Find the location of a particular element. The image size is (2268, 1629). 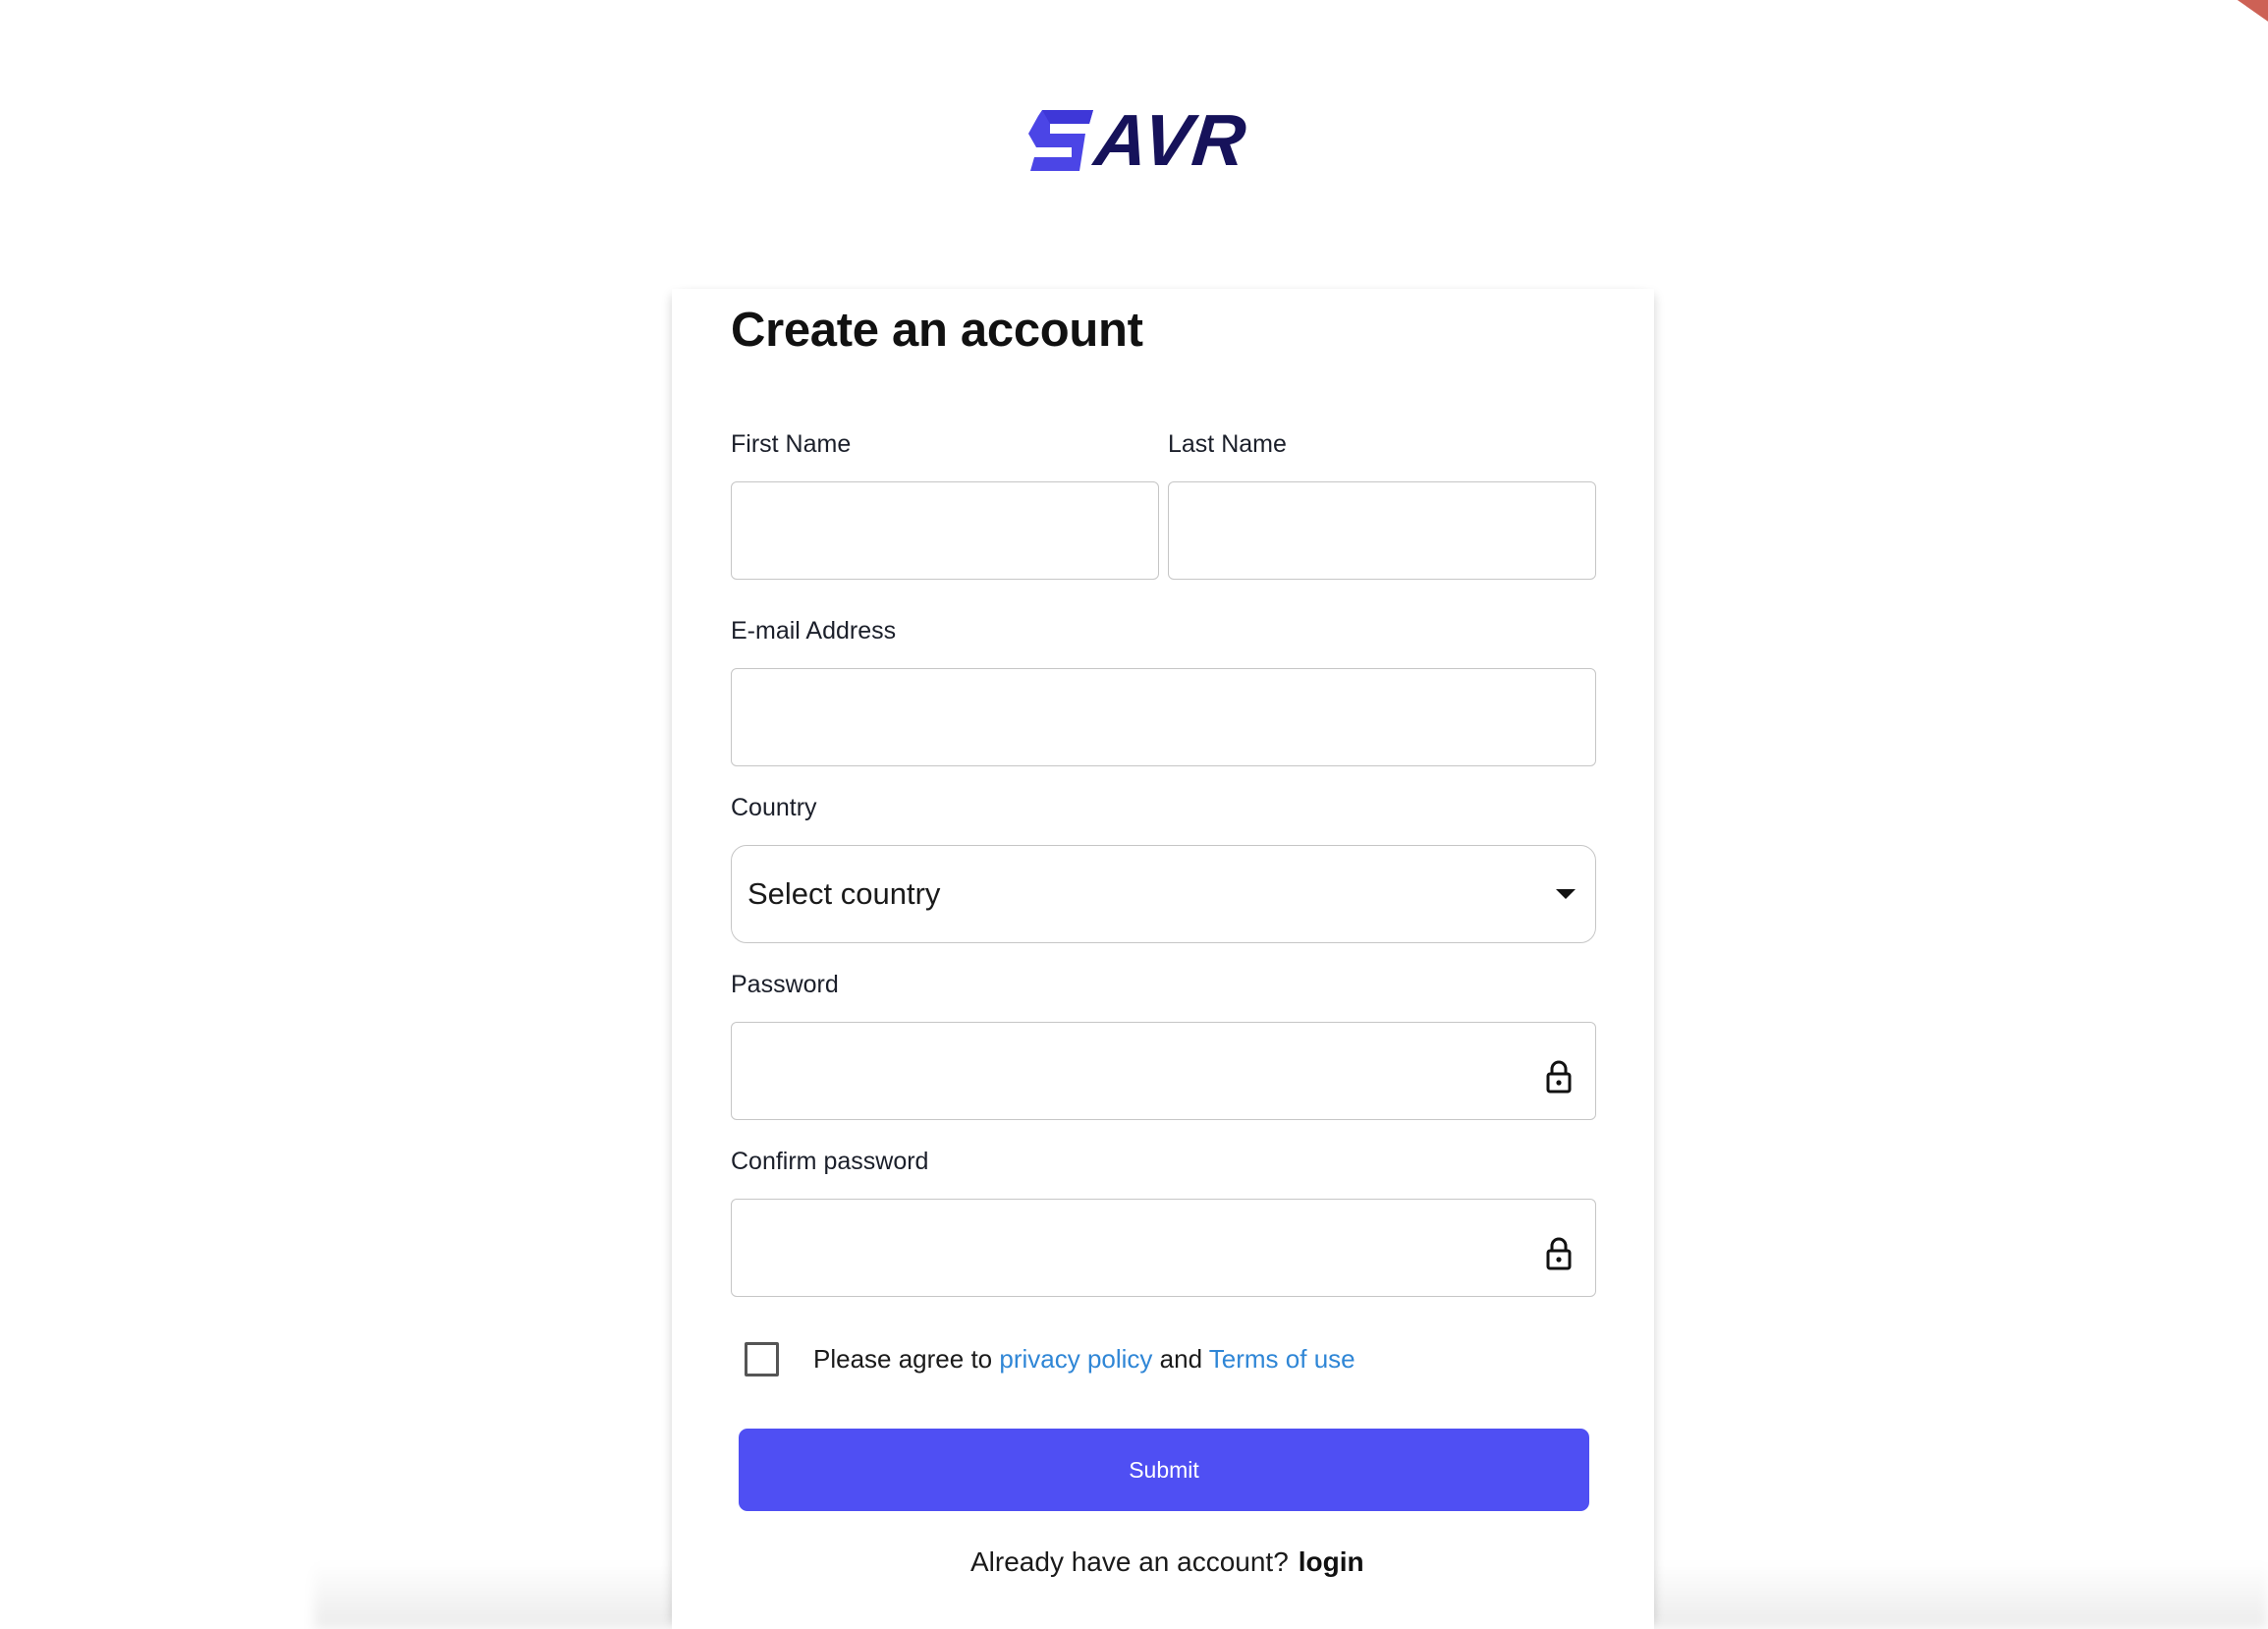

last-name-label: Last Name is located at coordinates (1227, 444).